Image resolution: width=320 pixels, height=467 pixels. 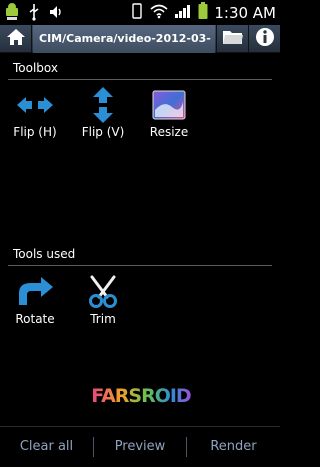 I want to click on status-bar: 1:30 AM, so click(x=140, y=12).